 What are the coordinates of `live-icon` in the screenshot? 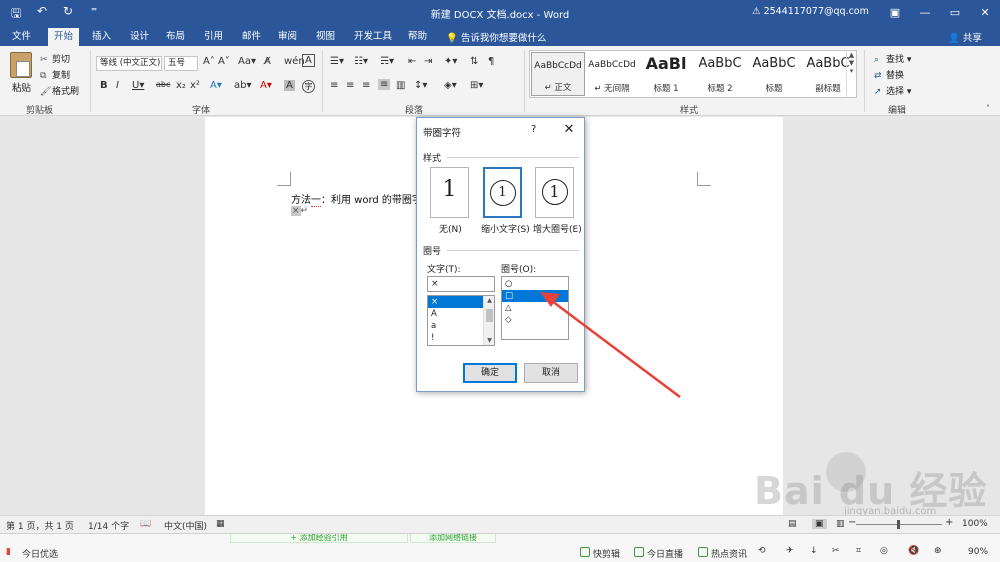 It's located at (639, 552).